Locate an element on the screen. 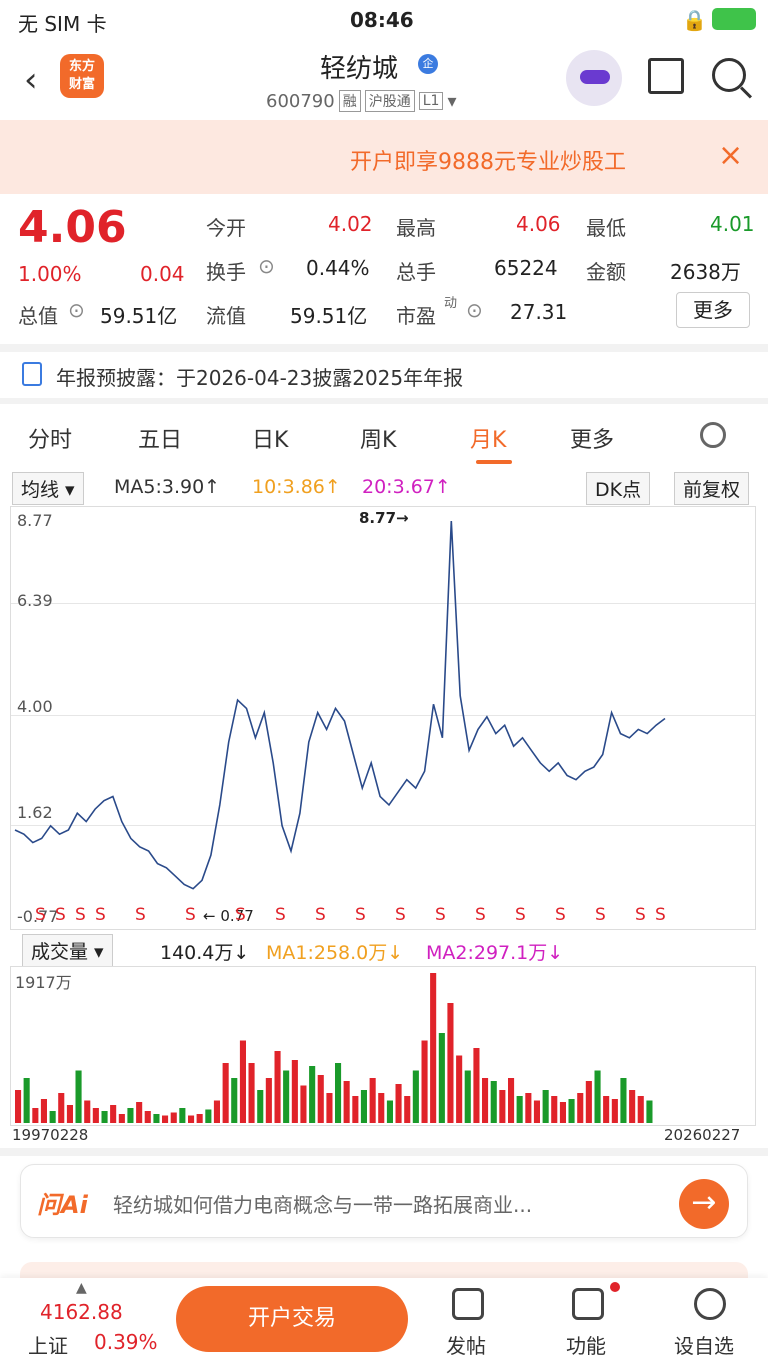  tag-connect: 沪股通 is located at coordinates (389, 101).